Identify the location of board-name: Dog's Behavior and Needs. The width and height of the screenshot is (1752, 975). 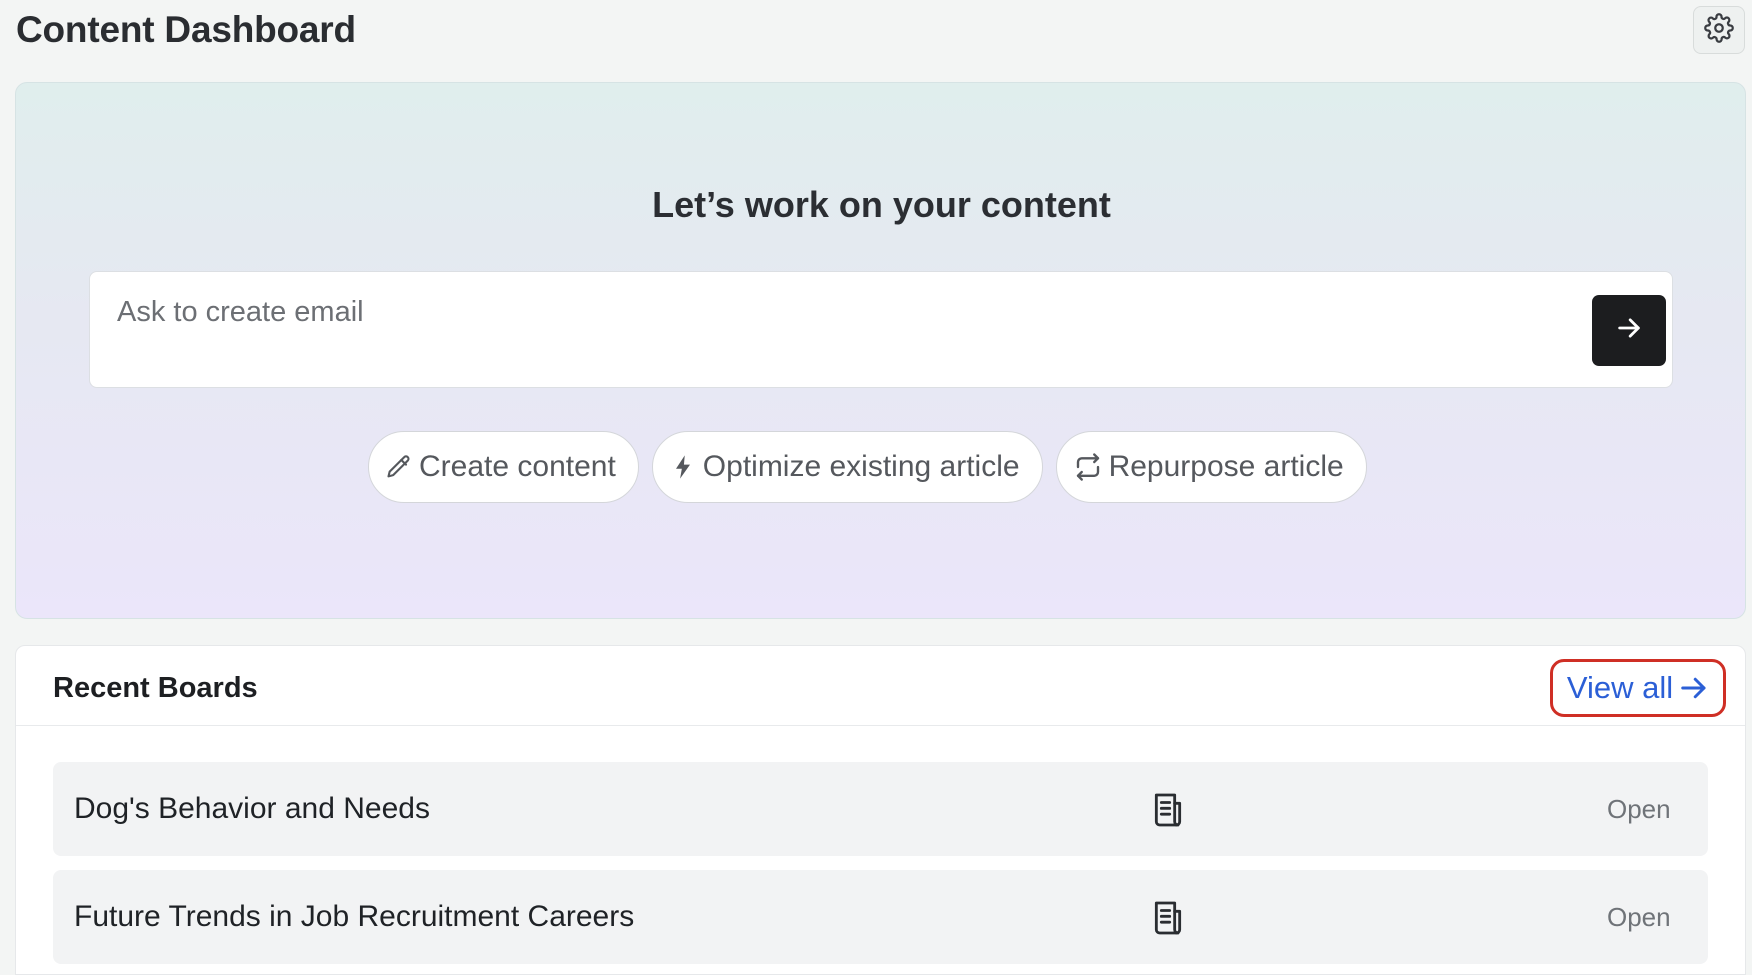
(252, 808).